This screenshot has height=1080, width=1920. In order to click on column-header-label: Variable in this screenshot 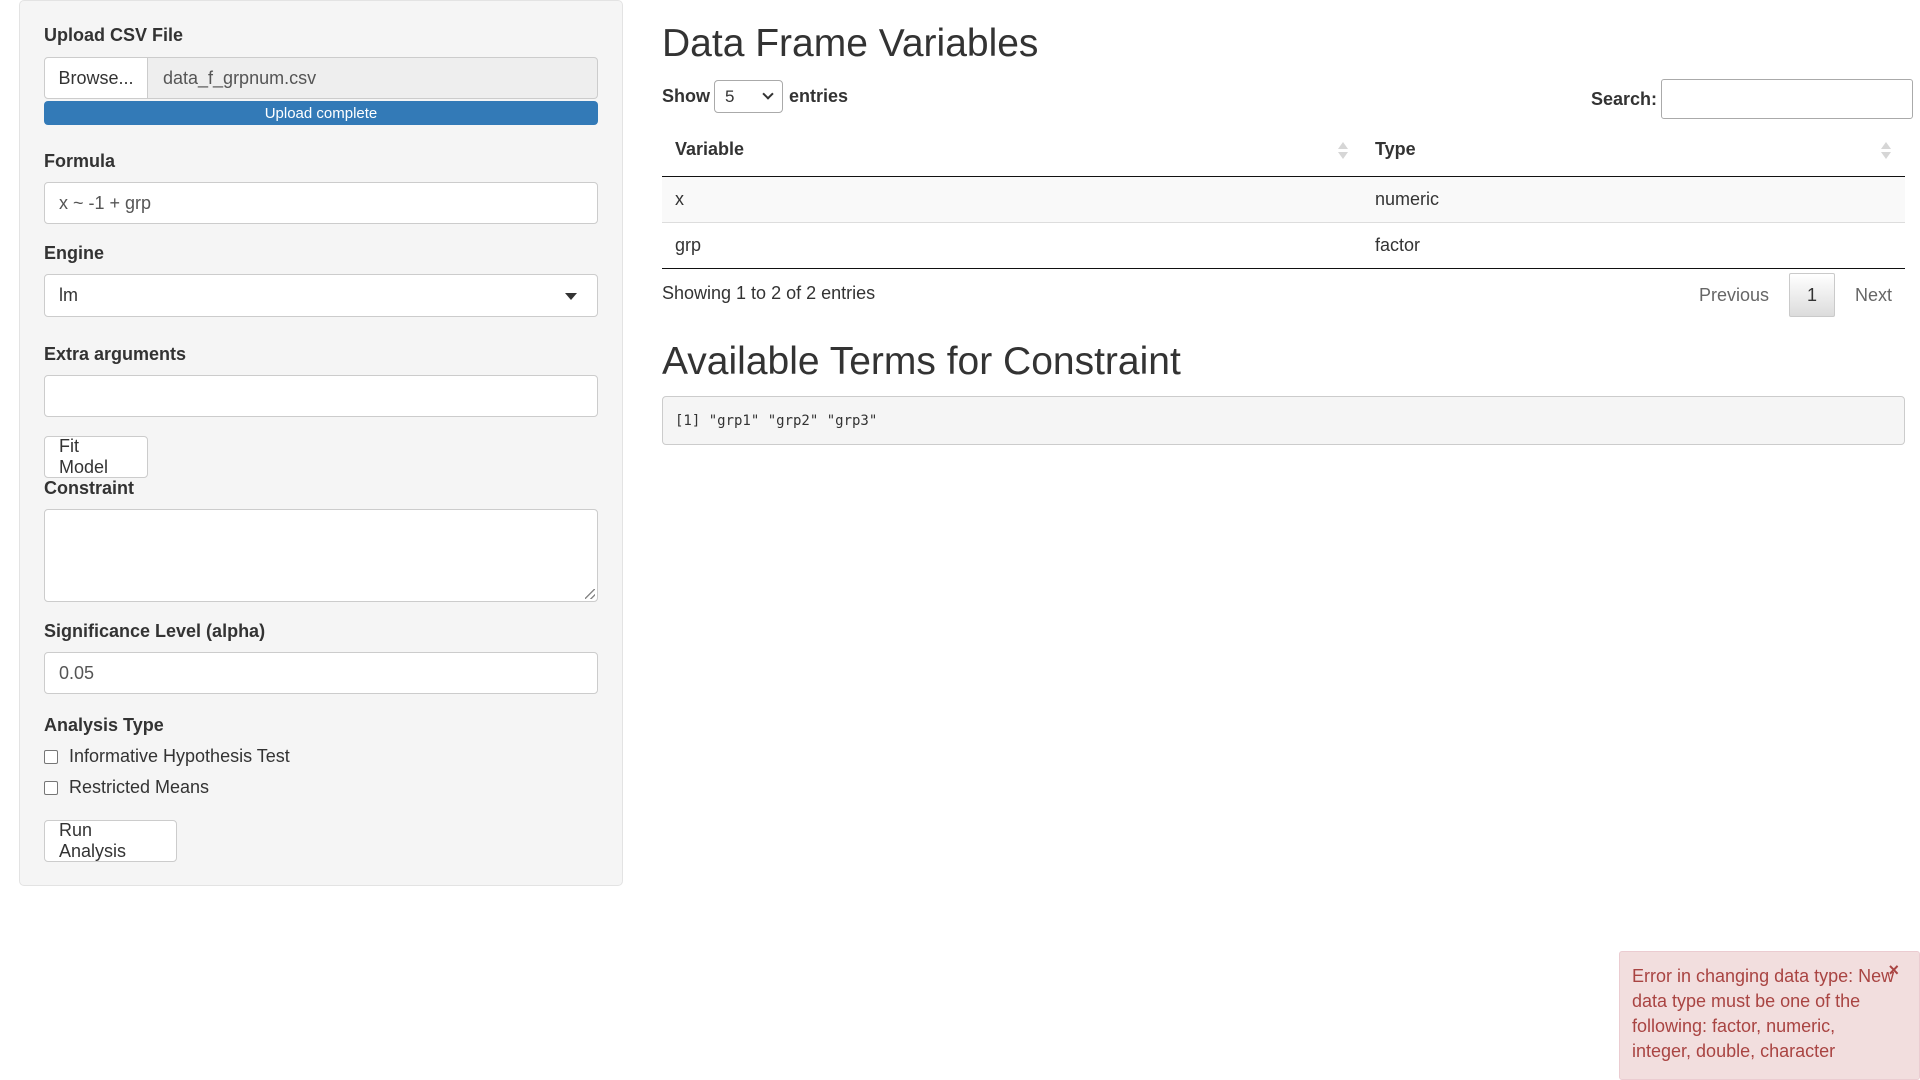, I will do `click(710, 149)`.